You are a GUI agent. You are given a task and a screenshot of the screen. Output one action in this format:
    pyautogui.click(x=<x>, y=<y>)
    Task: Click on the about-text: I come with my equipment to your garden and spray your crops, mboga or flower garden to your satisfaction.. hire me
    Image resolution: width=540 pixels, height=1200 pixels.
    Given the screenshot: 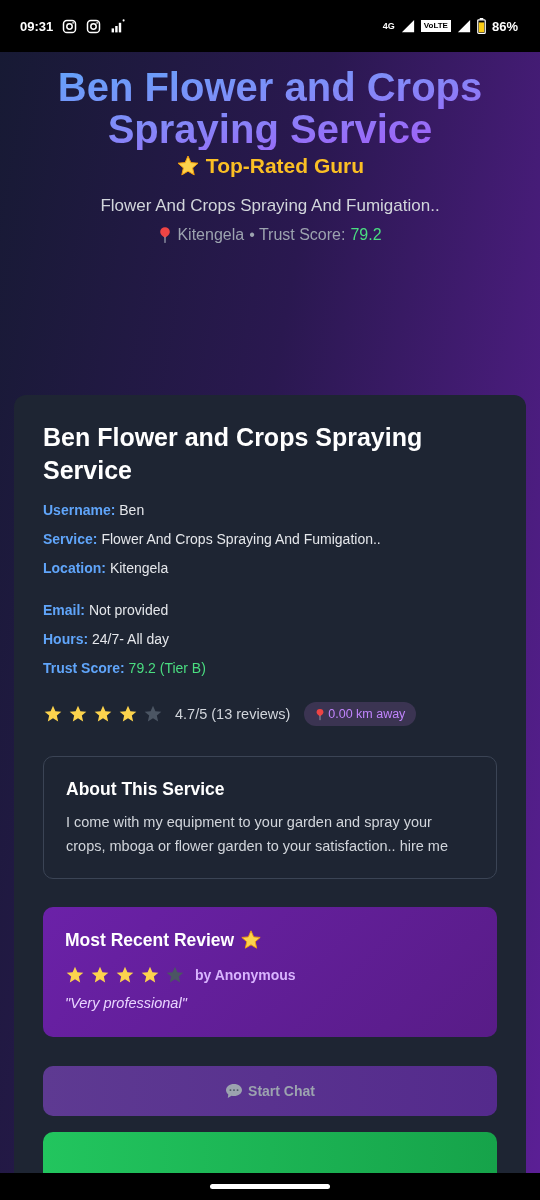 What is the action you would take?
    pyautogui.click(x=257, y=834)
    